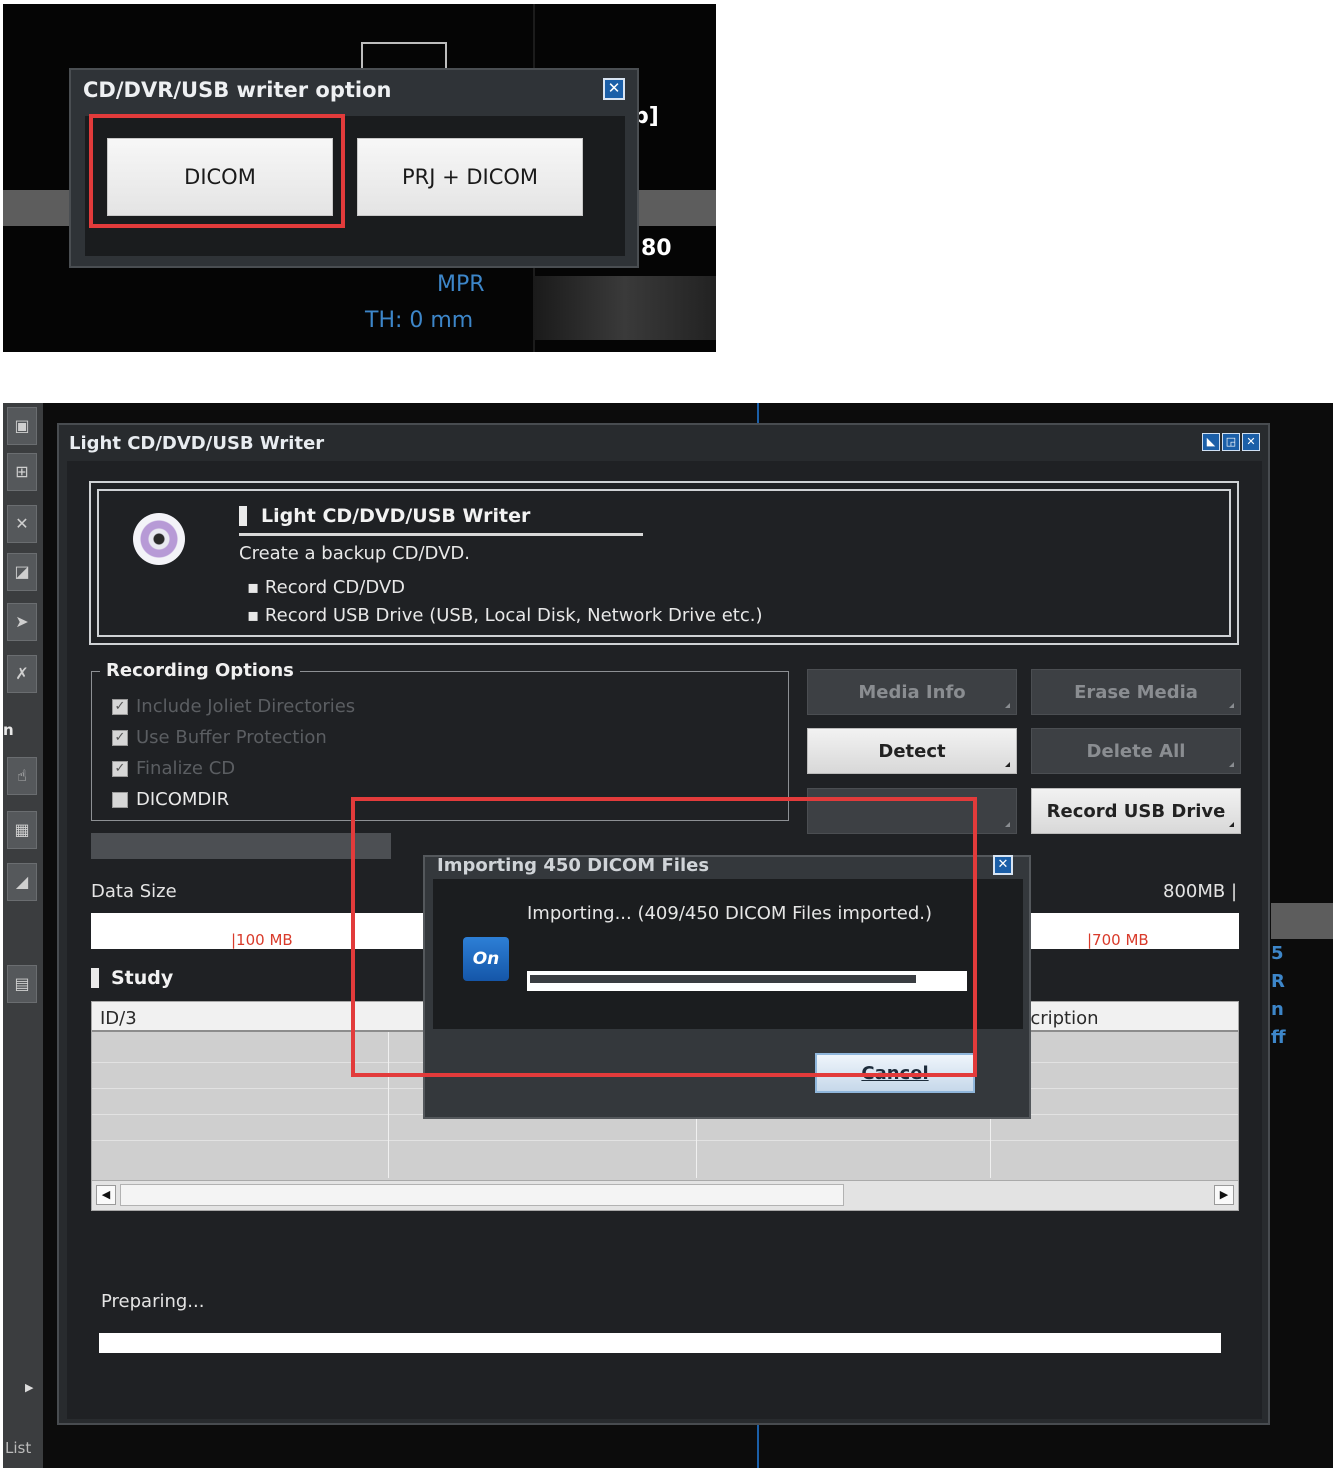  Describe the element at coordinates (419, 320) in the screenshot. I see `thickness-label: TH: 0 mm` at that location.